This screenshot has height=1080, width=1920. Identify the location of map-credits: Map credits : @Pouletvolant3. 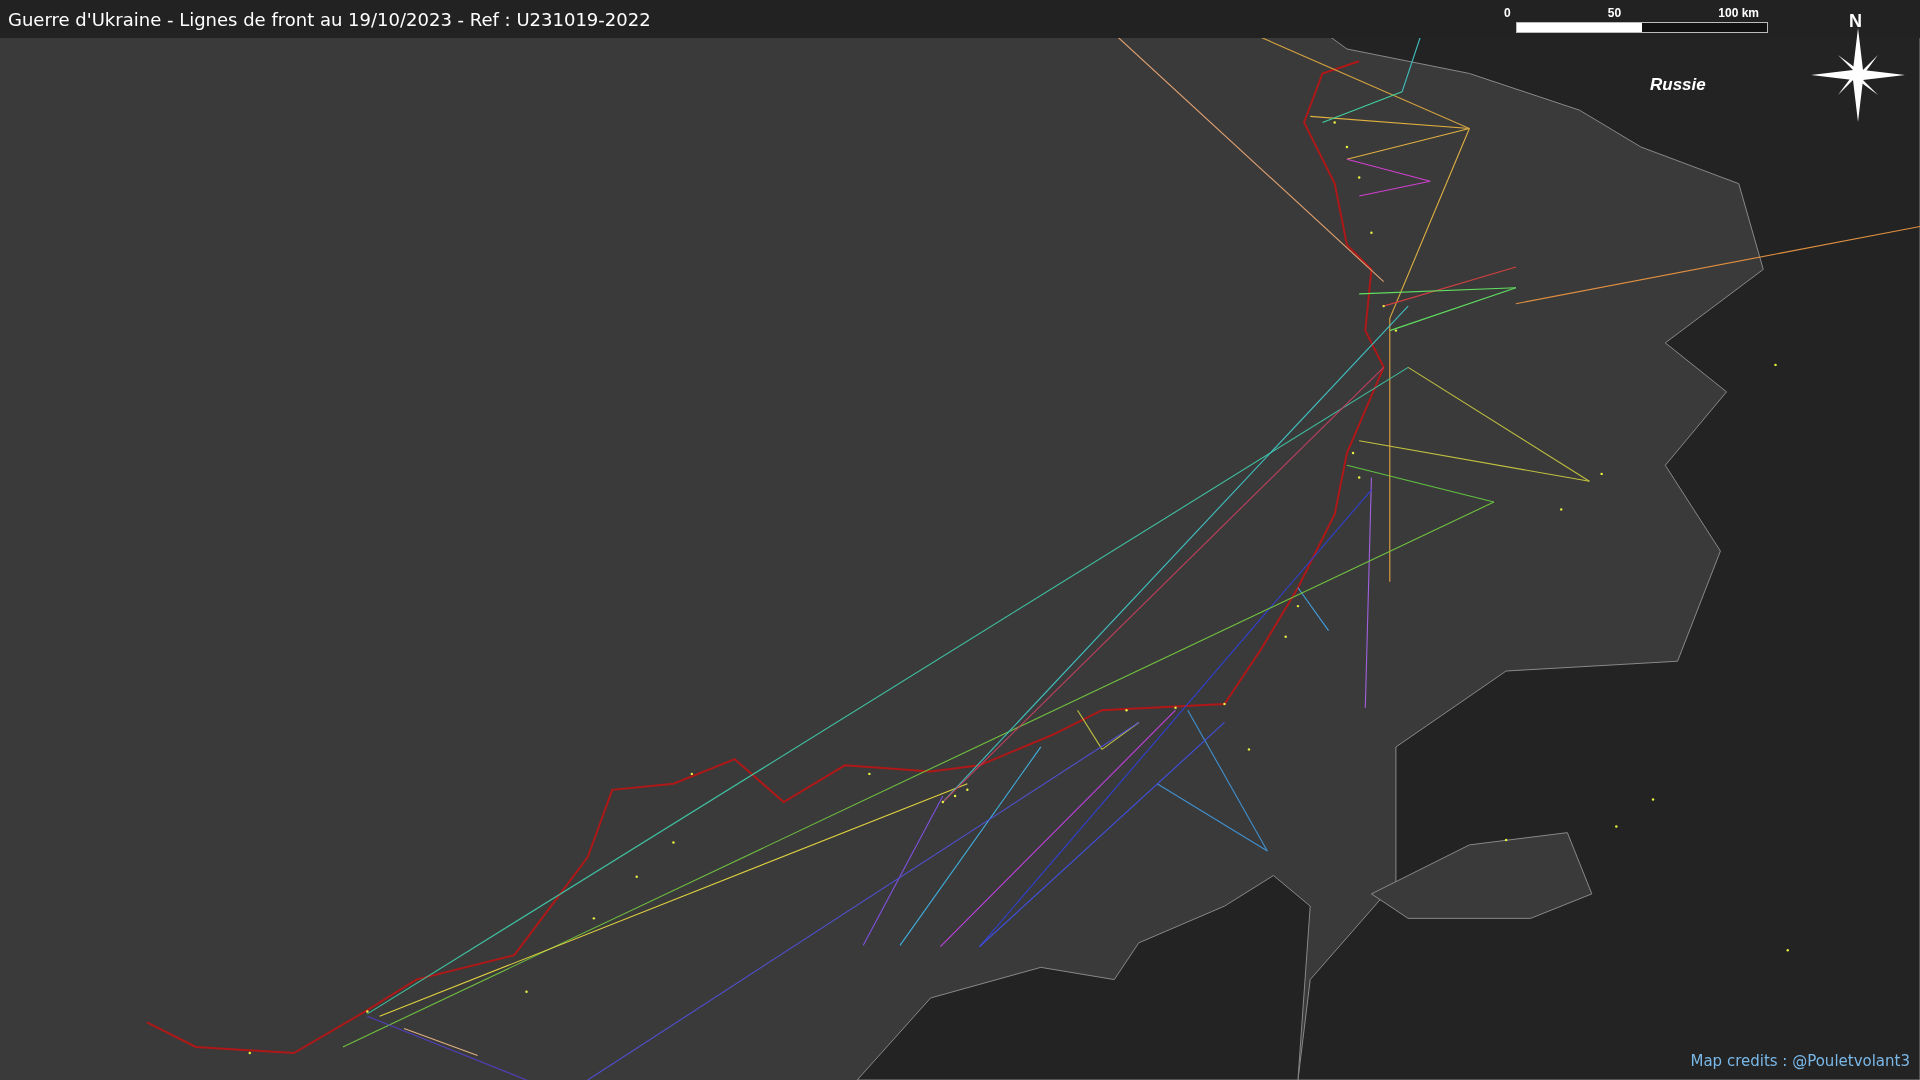
(1800, 1061).